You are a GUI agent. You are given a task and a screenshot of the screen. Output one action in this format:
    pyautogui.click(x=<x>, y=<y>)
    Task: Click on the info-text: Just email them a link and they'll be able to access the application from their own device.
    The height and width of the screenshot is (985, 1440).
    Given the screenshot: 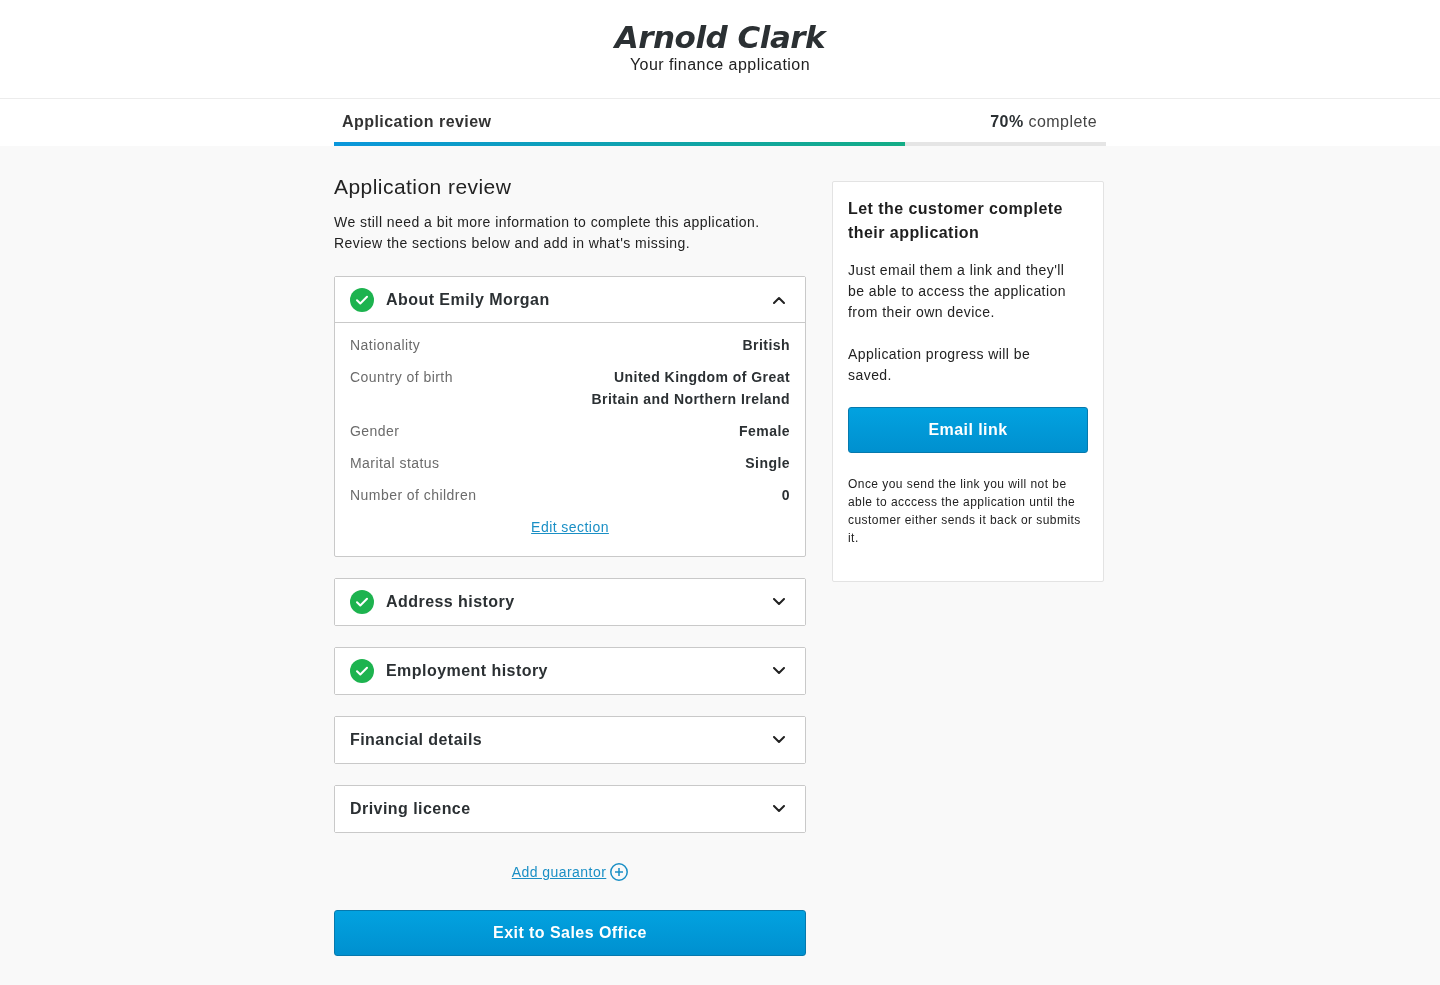 What is the action you would take?
    pyautogui.click(x=957, y=291)
    